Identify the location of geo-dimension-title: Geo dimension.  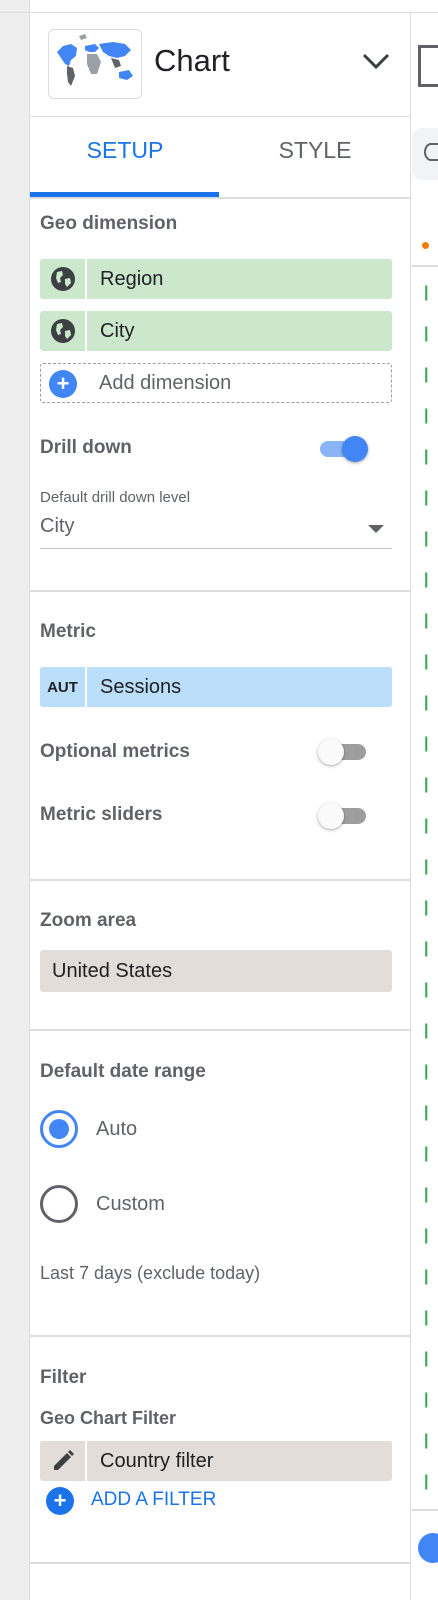
(109, 223).